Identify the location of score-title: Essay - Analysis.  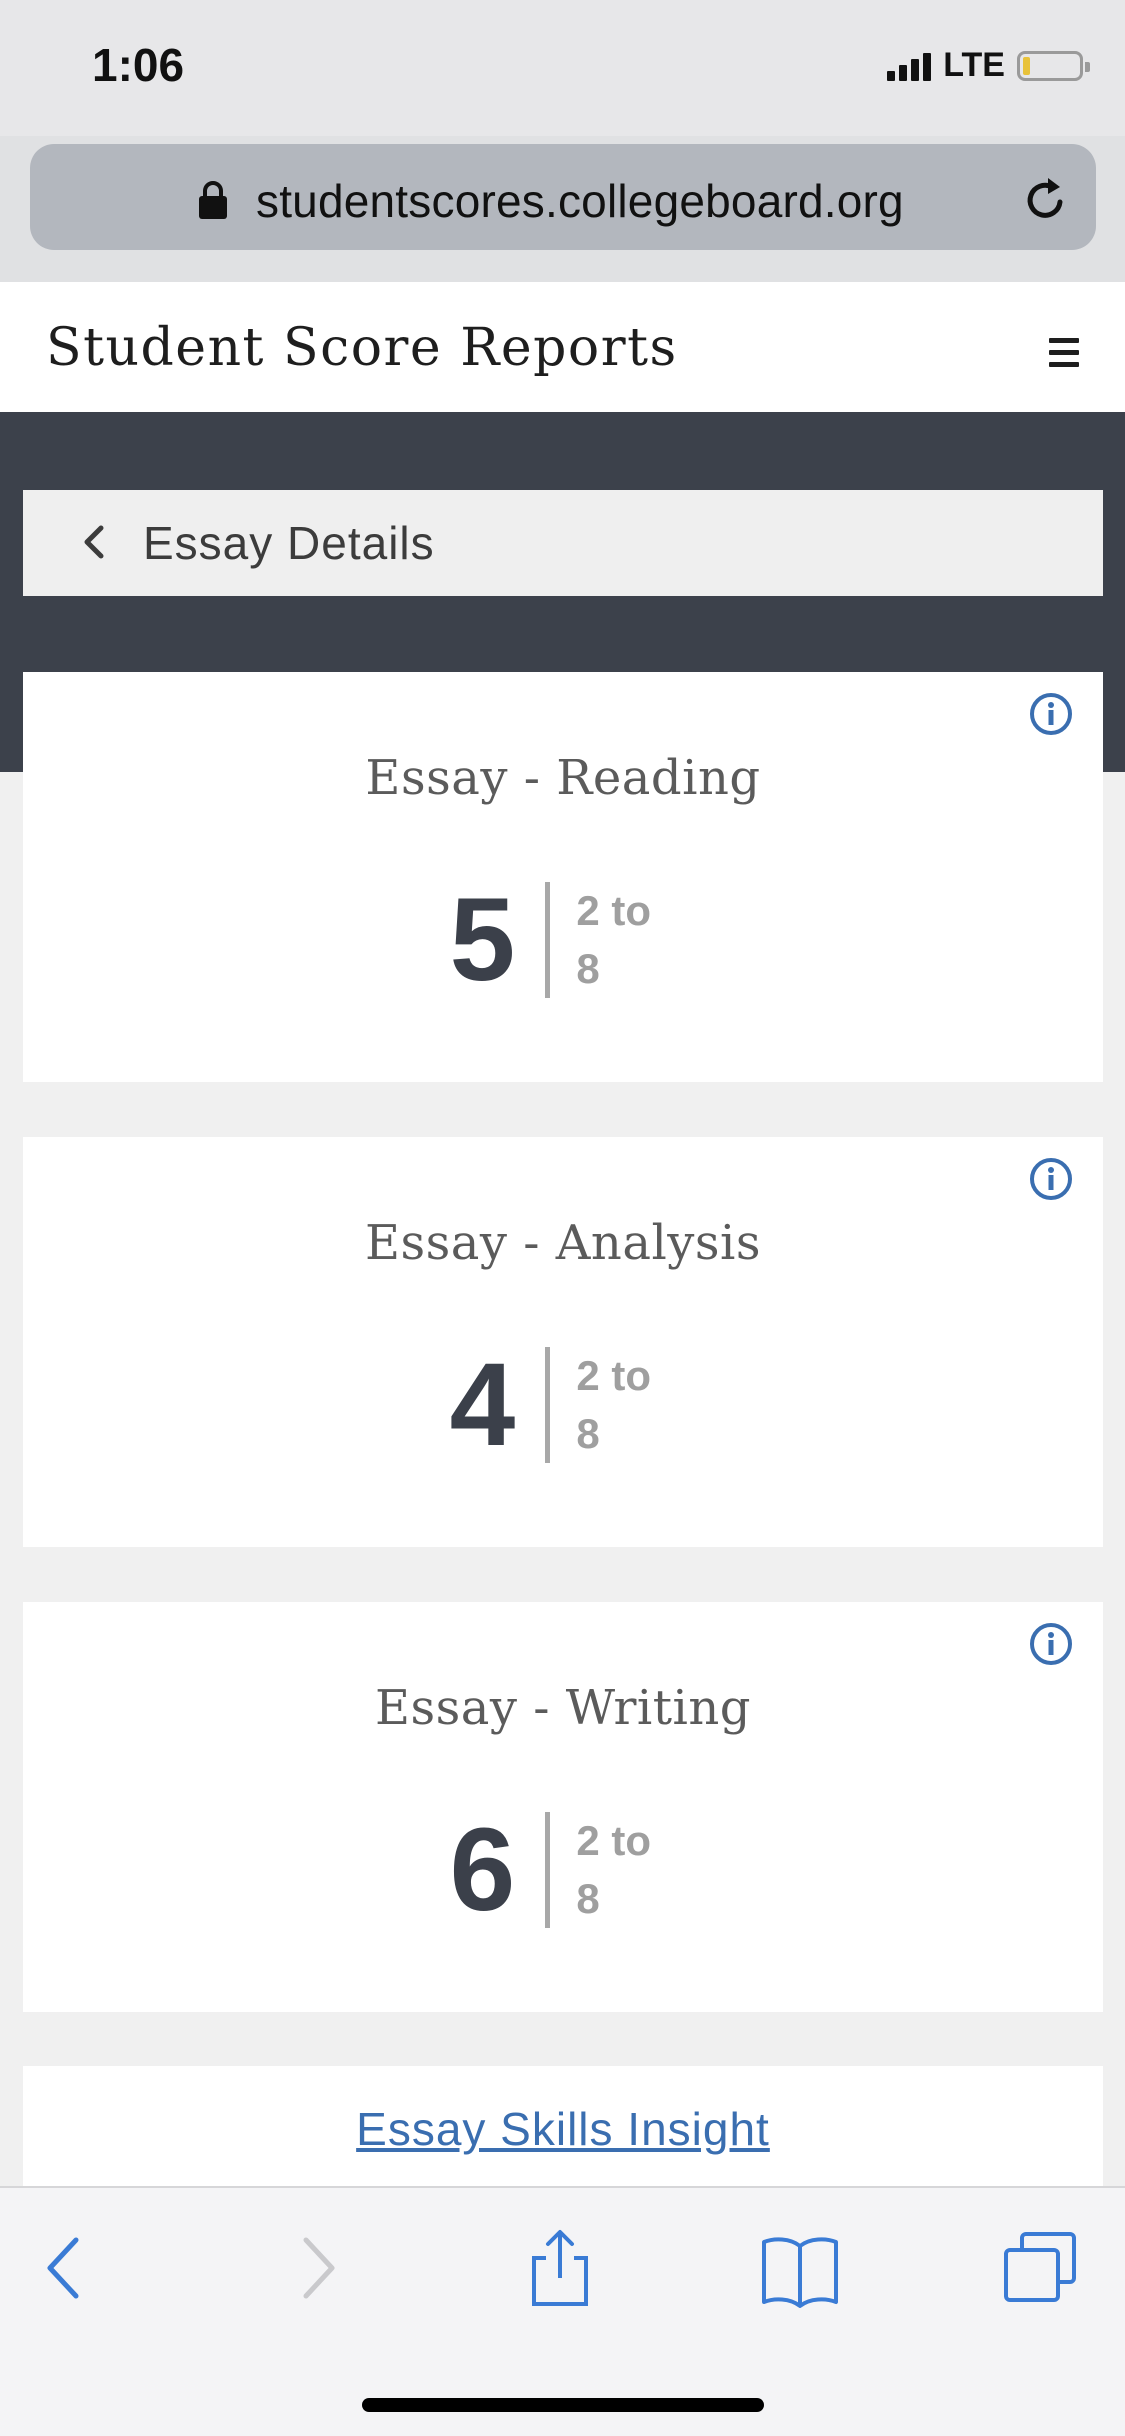
(563, 1243).